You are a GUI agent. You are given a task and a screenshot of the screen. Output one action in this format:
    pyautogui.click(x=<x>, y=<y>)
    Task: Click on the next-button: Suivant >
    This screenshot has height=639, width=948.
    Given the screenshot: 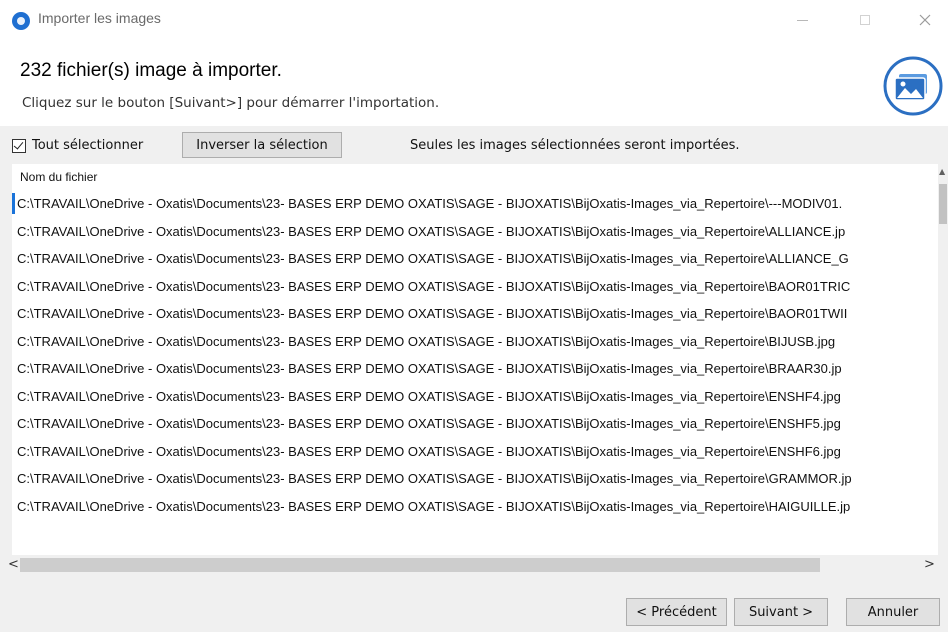 What is the action you would take?
    pyautogui.click(x=781, y=612)
    